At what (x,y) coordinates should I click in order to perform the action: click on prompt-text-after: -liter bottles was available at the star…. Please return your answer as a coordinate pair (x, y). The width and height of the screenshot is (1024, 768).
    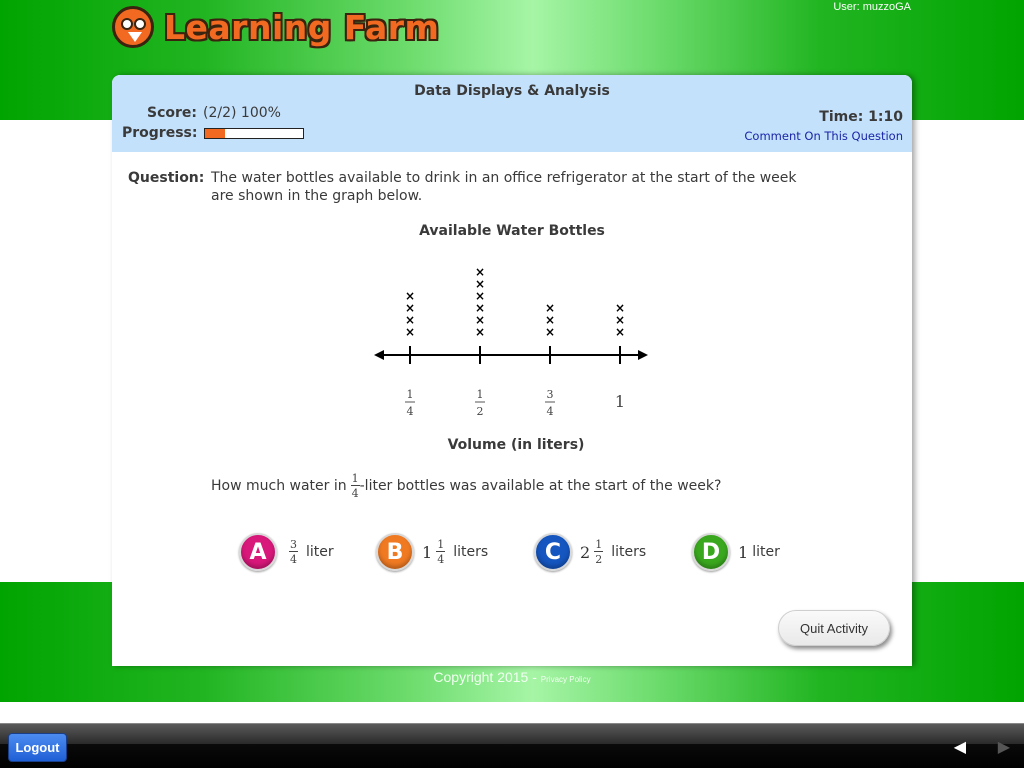
    Looking at the image, I should click on (540, 486).